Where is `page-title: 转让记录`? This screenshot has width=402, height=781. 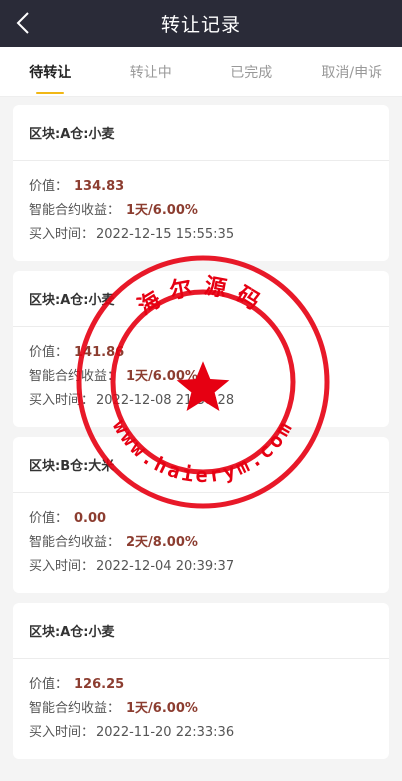
page-title: 转让记录 is located at coordinates (200, 25).